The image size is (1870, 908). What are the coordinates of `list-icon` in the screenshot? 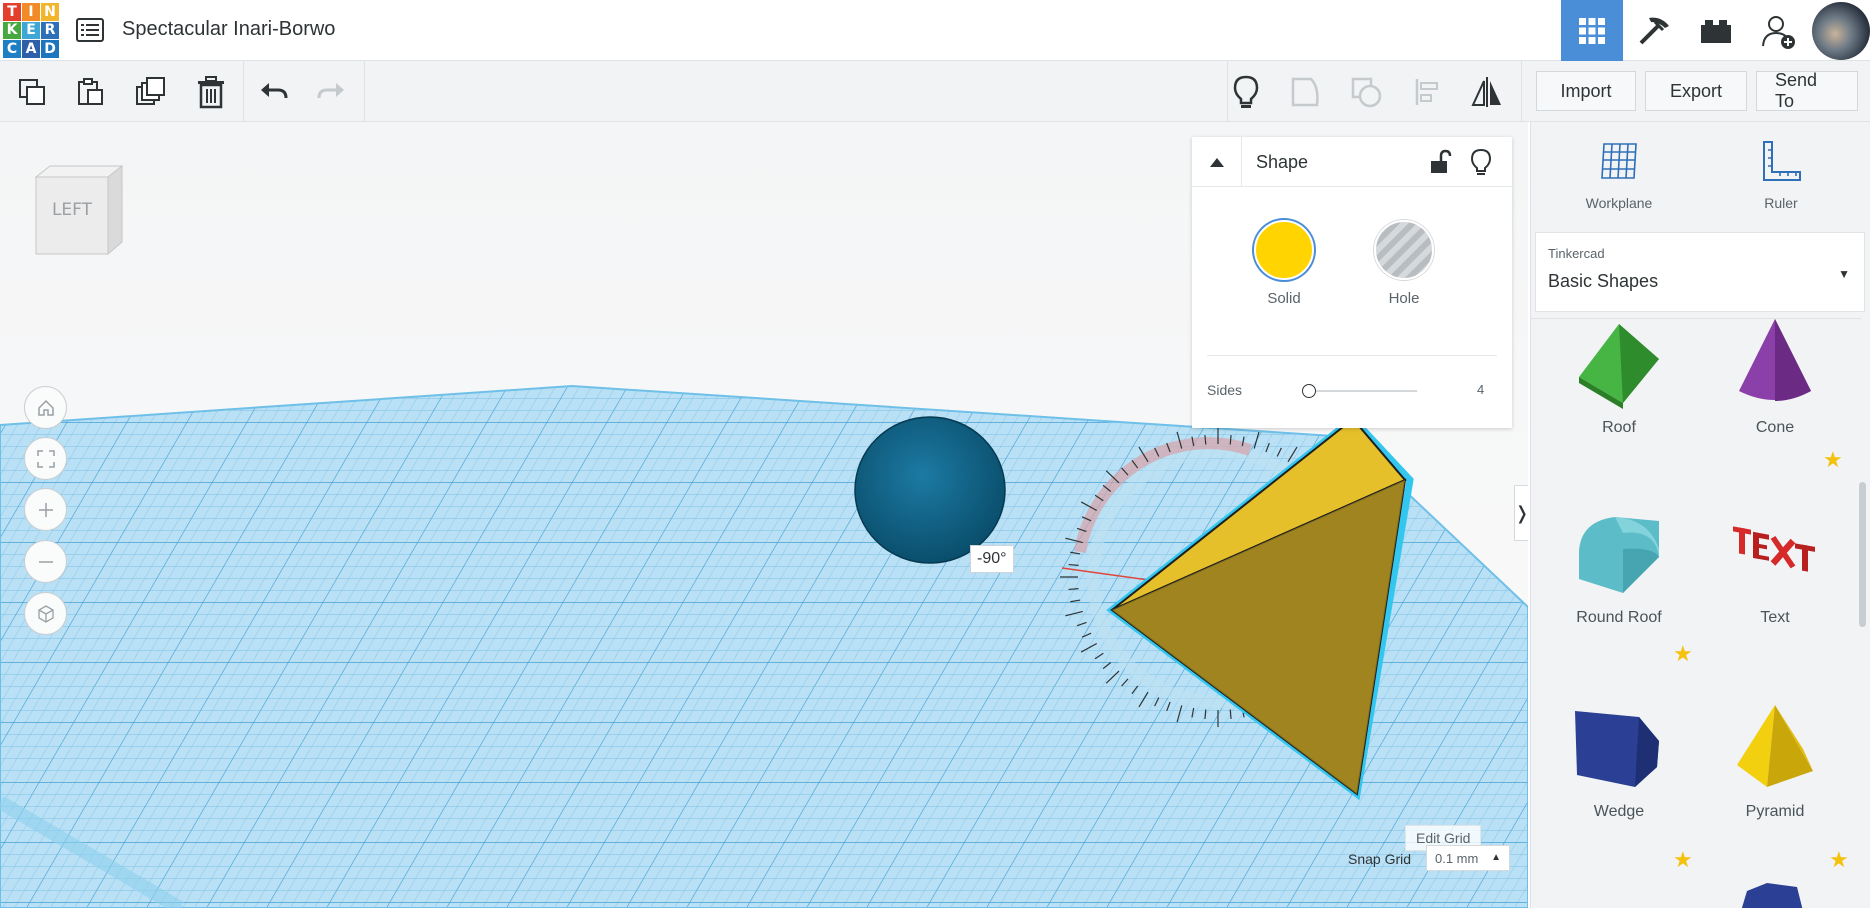 It's located at (90, 30).